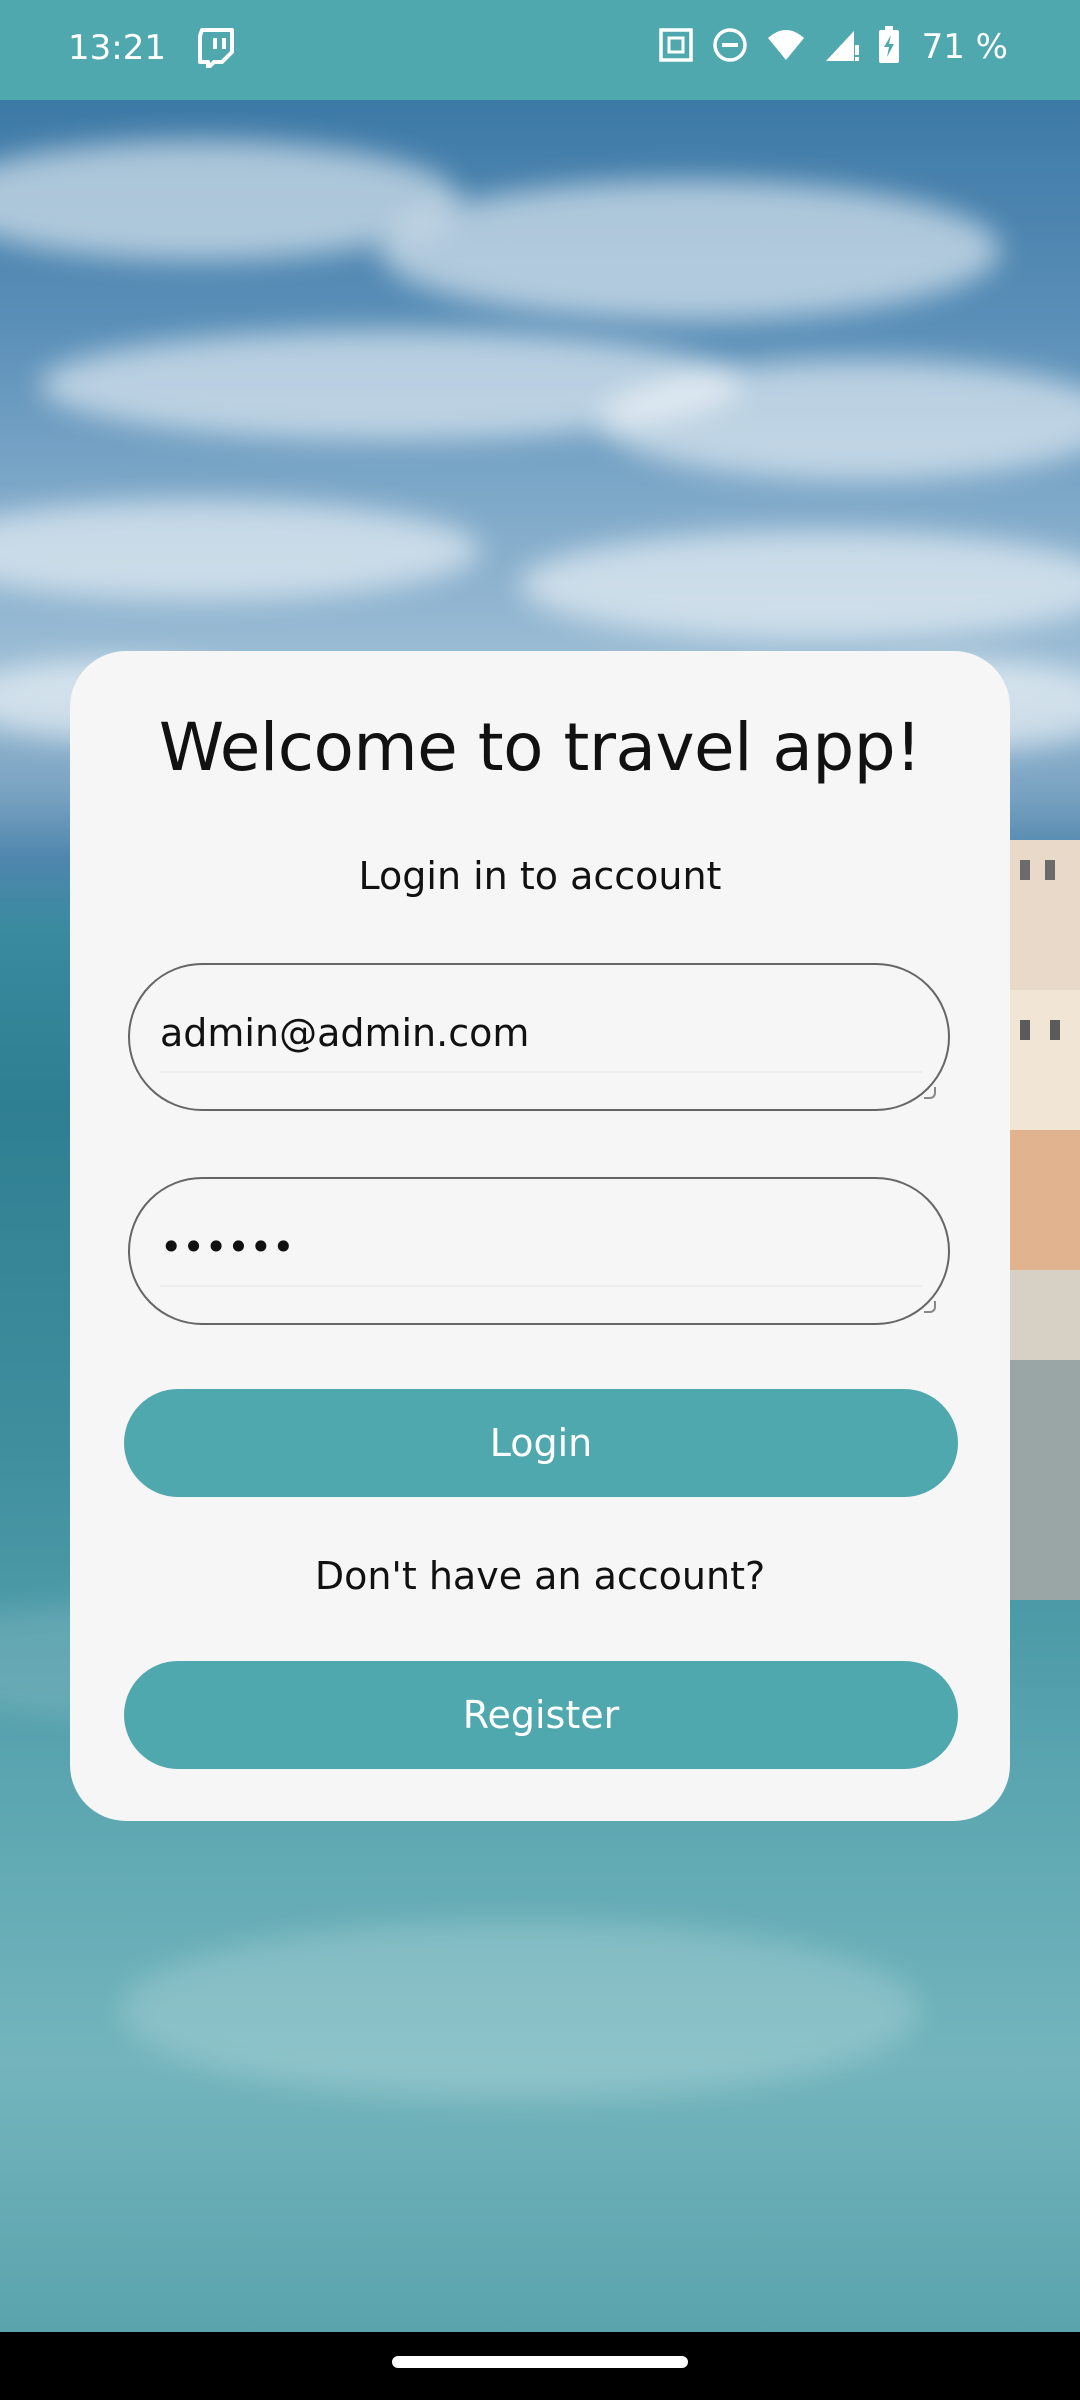  What do you see at coordinates (676, 47) in the screenshot?
I see `nfc-icon` at bounding box center [676, 47].